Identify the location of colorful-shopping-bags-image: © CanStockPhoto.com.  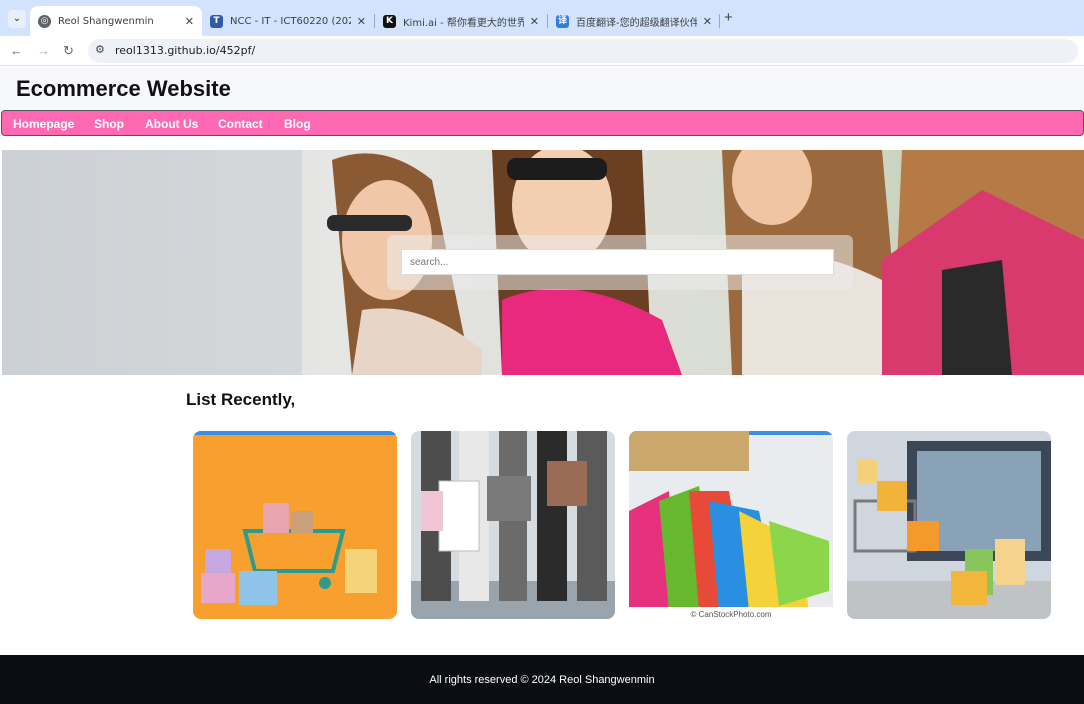
(731, 525).